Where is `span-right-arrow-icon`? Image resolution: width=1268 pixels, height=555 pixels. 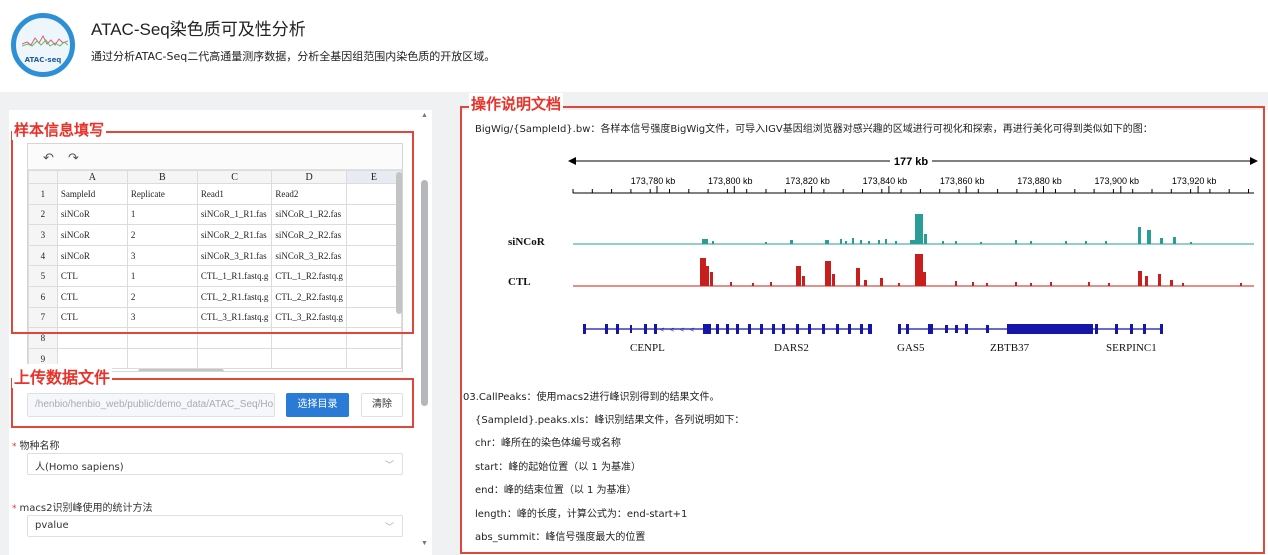
span-right-arrow-icon is located at coordinates (1254, 161).